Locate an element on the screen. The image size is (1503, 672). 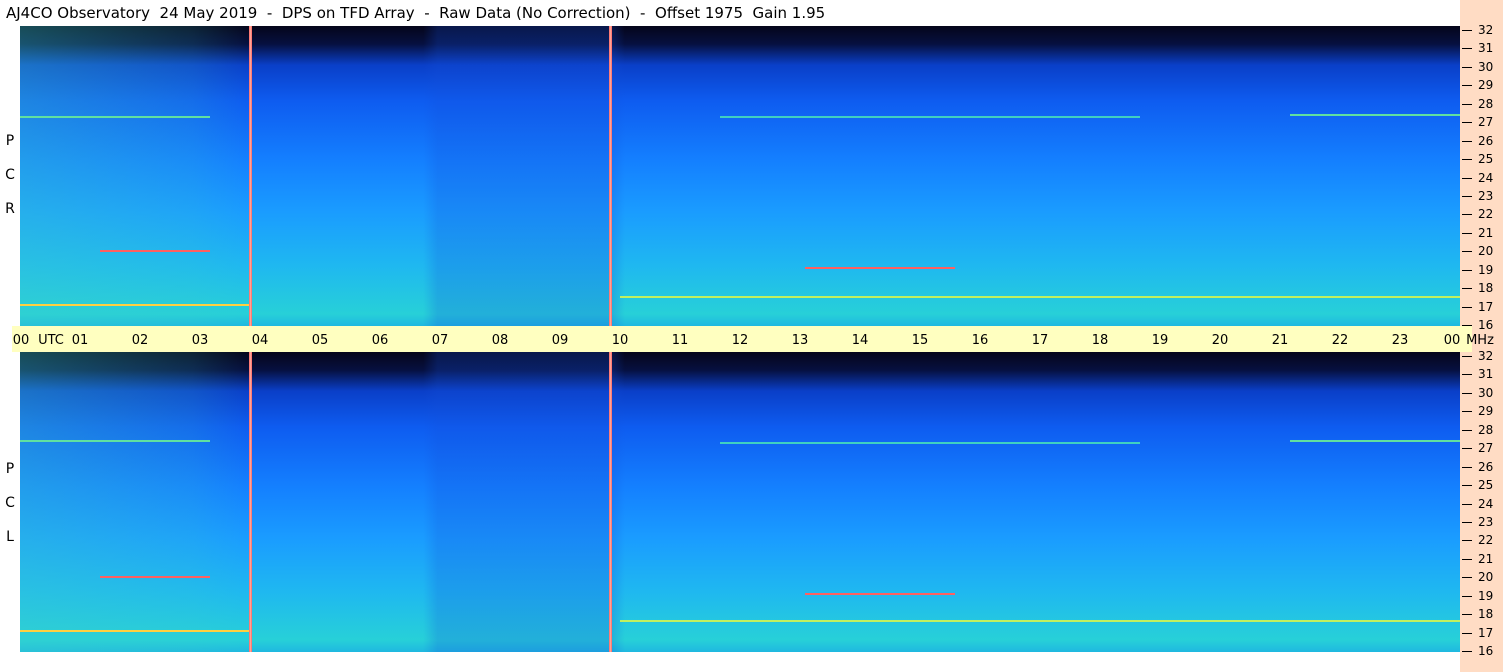
utc-hour-tick: 13 is located at coordinates (800, 340).